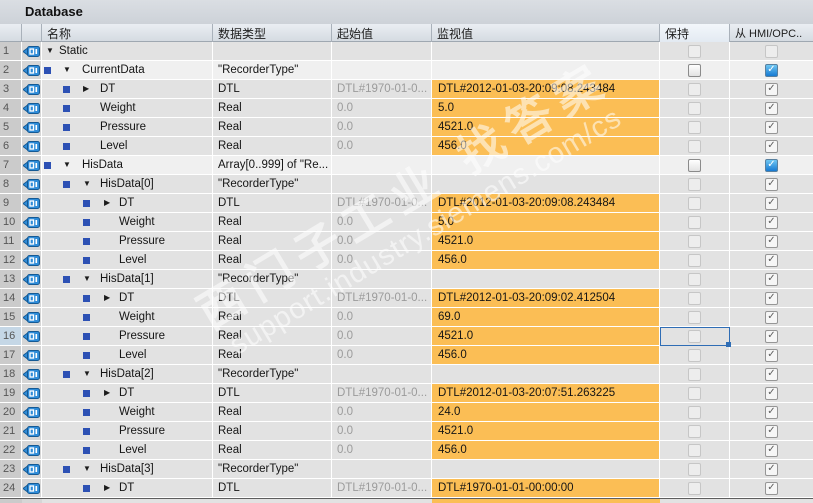 The width and height of the screenshot is (813, 503). I want to click on table-row: 5 Pressure Real 0.0 4521.0 ✓, so click(406, 127).